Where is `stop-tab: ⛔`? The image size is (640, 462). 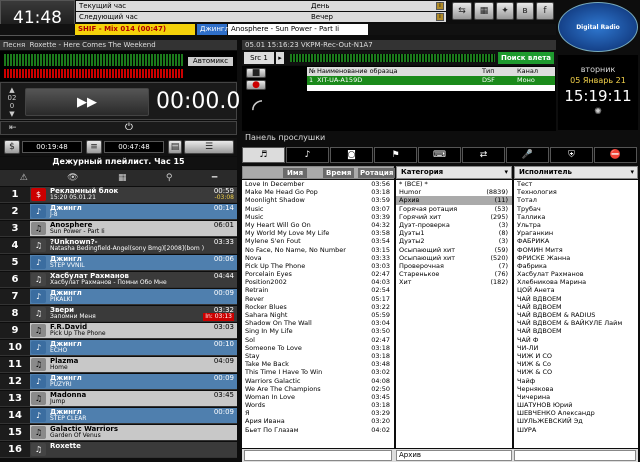
stop-tab: ⛔ is located at coordinates (615, 155).